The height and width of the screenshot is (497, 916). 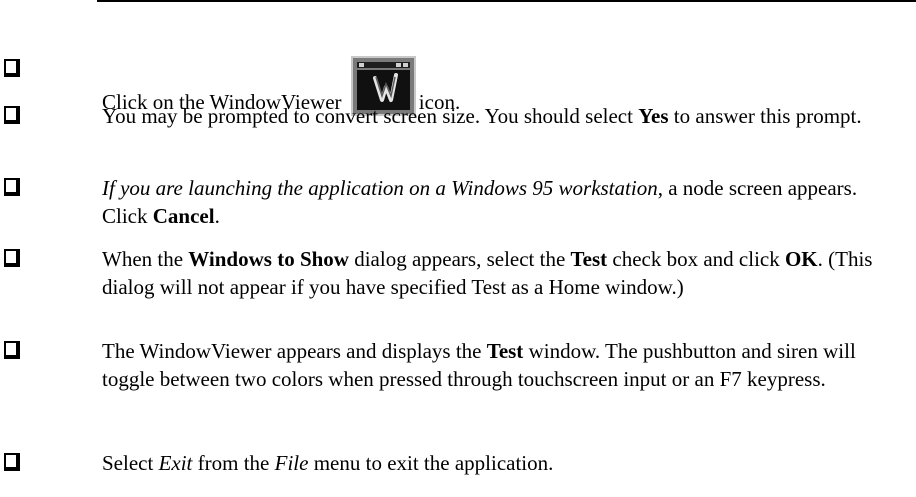 I want to click on text-segment-bold: OK, so click(x=801, y=259).